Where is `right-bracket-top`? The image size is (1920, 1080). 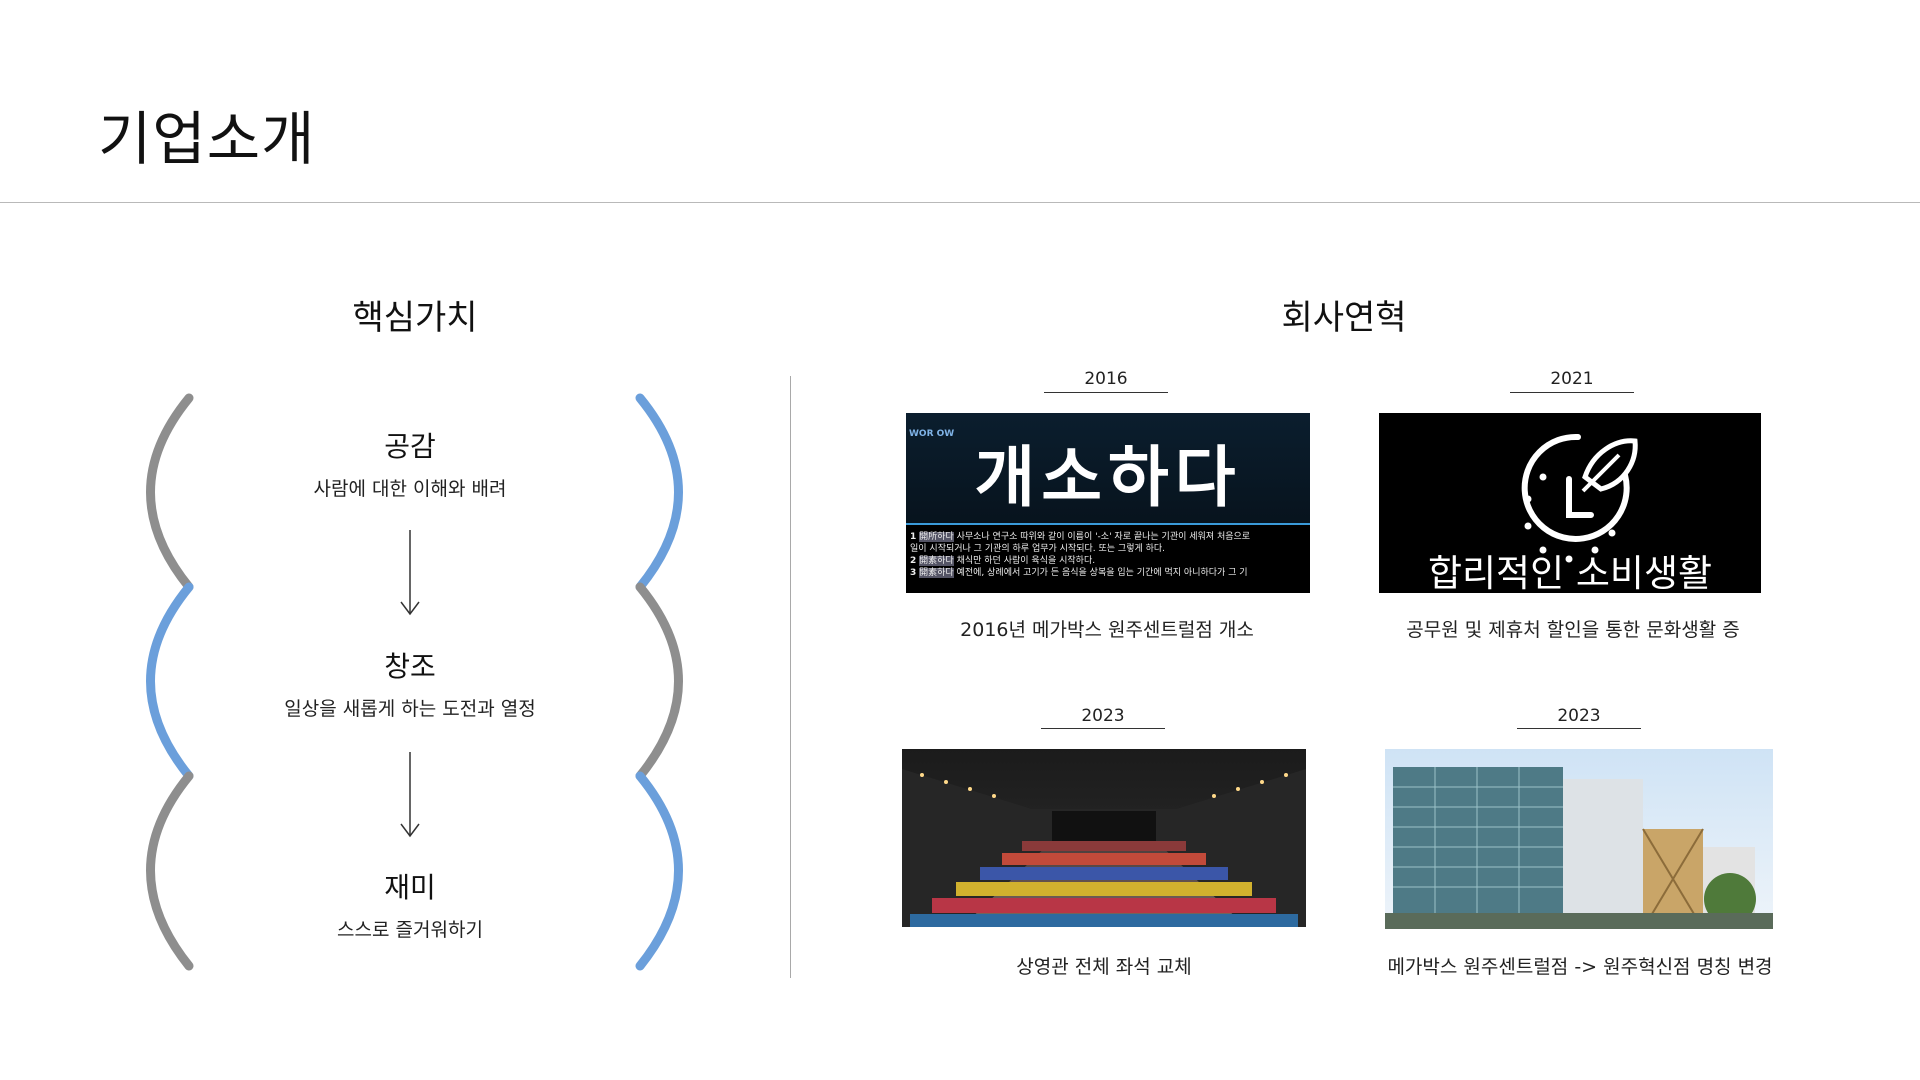
right-bracket-top is located at coordinates (659, 492).